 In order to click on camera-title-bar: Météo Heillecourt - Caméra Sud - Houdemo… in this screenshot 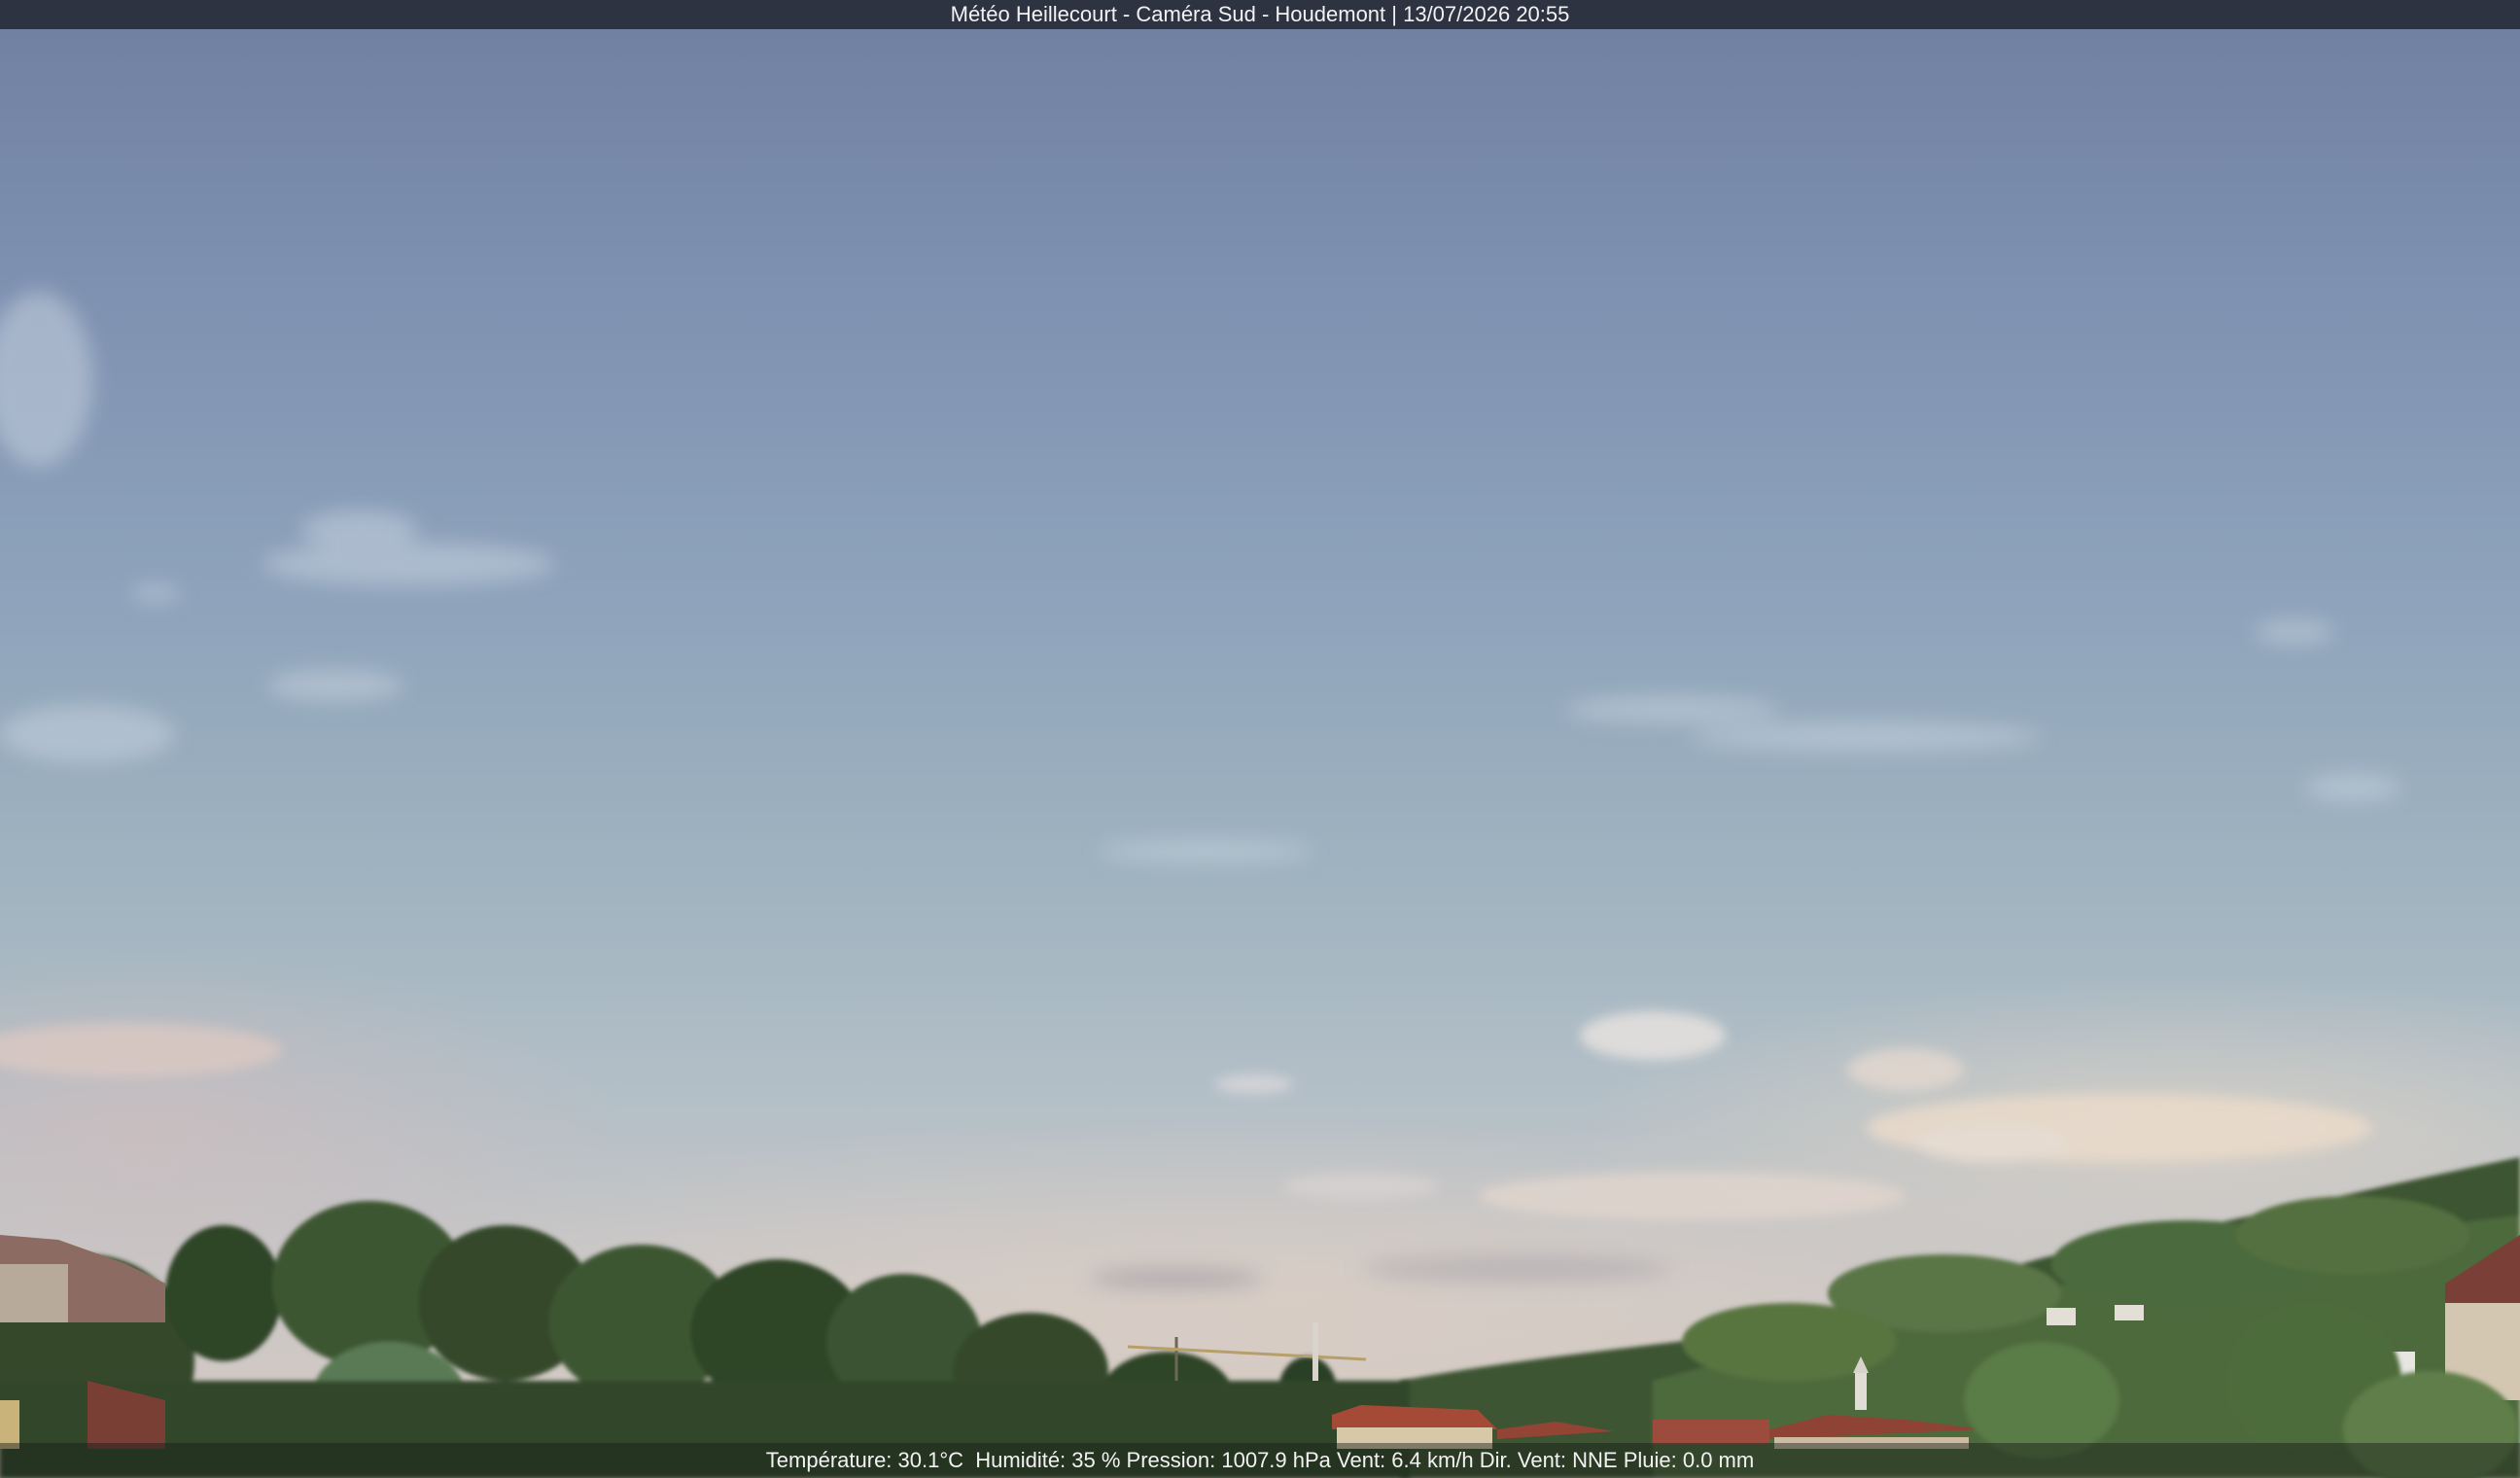, I will do `click(1260, 14)`.